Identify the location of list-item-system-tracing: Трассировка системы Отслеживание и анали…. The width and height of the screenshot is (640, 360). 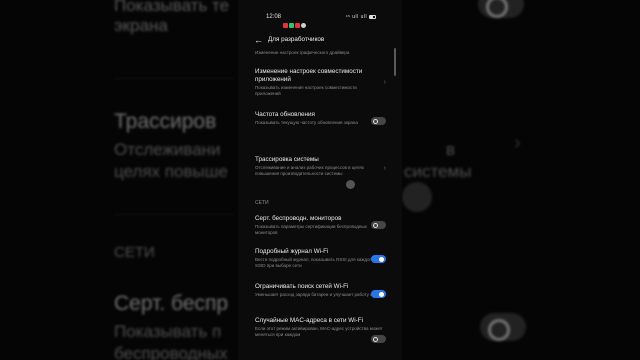
(319, 166).